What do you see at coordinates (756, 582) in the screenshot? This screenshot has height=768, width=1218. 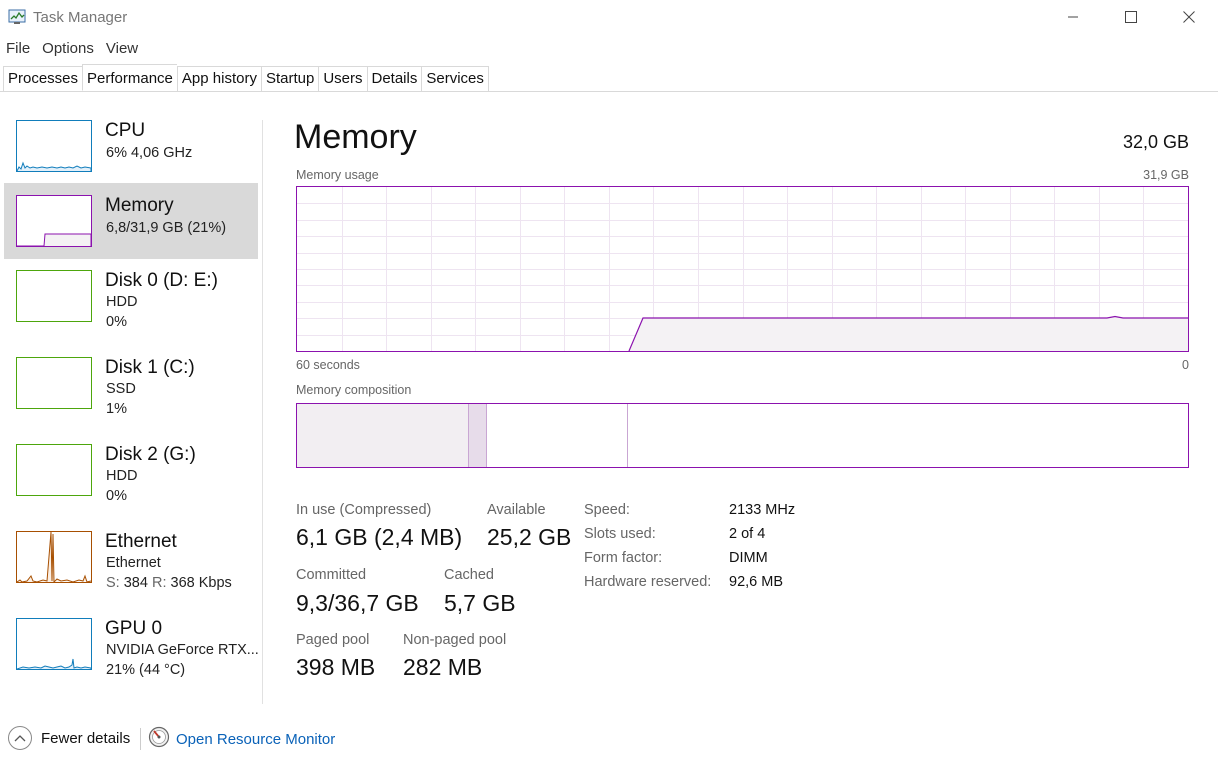 I see `hardware-reserved-value: 92,6 MB` at bounding box center [756, 582].